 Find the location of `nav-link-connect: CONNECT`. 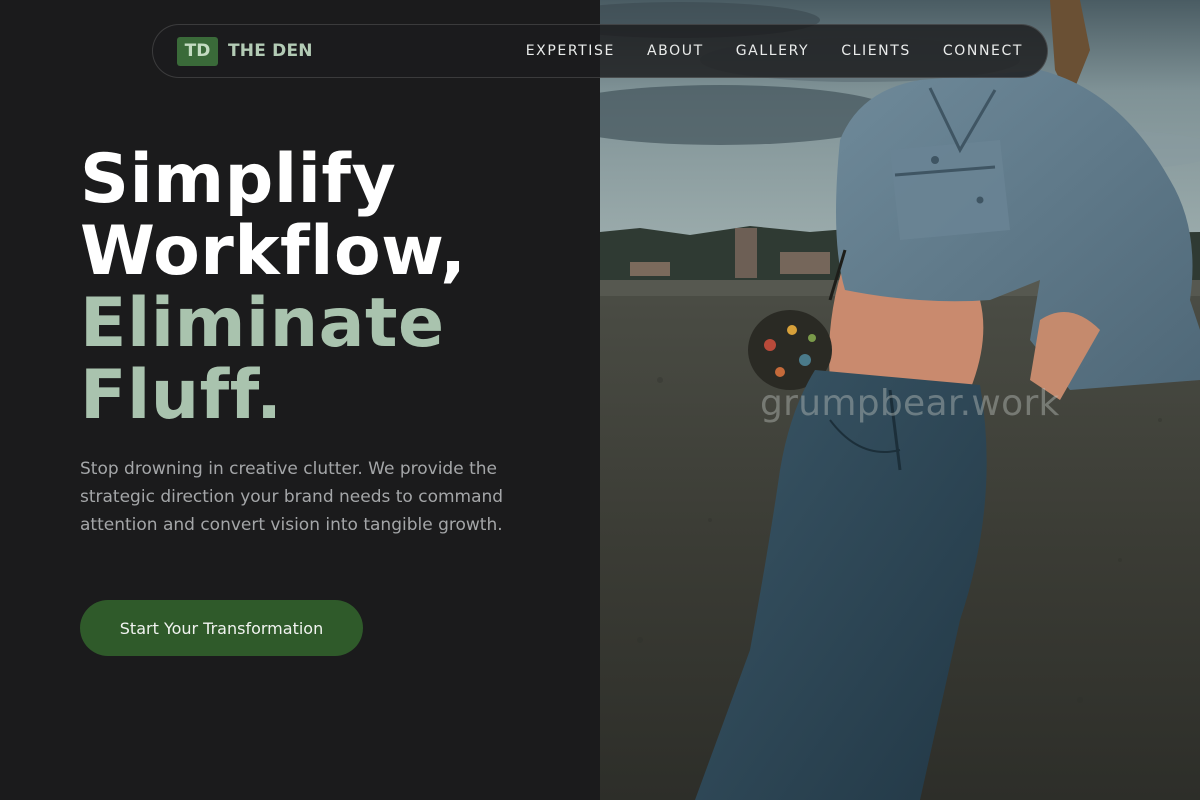

nav-link-connect: CONNECT is located at coordinates (983, 51).